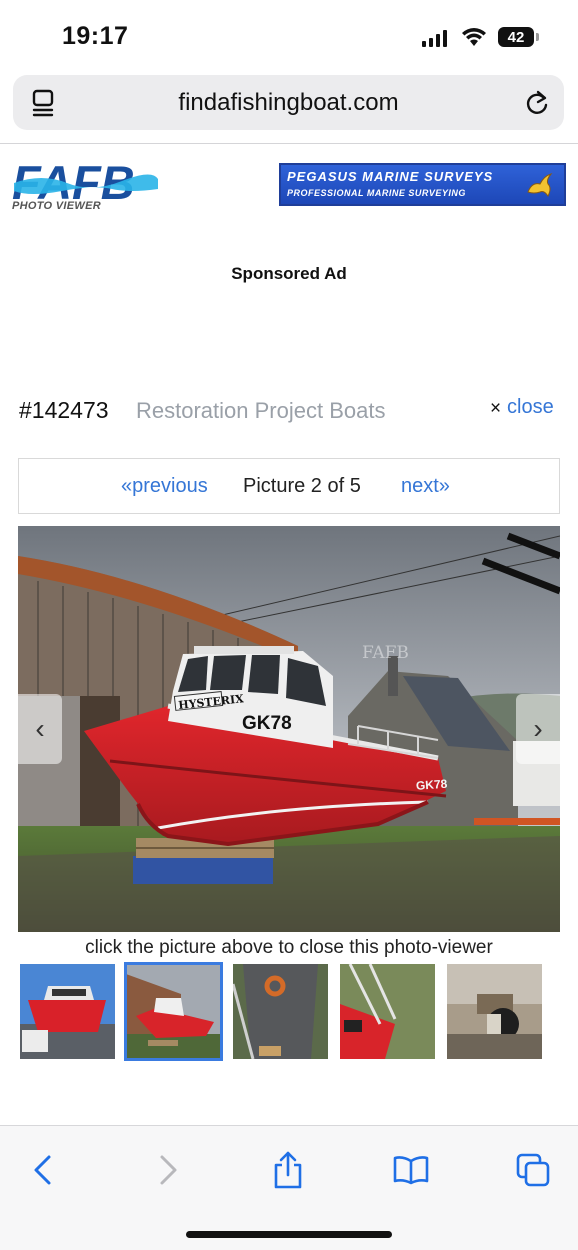 The height and width of the screenshot is (1250, 578). What do you see at coordinates (64, 410) in the screenshot?
I see `listing-id: #142473` at bounding box center [64, 410].